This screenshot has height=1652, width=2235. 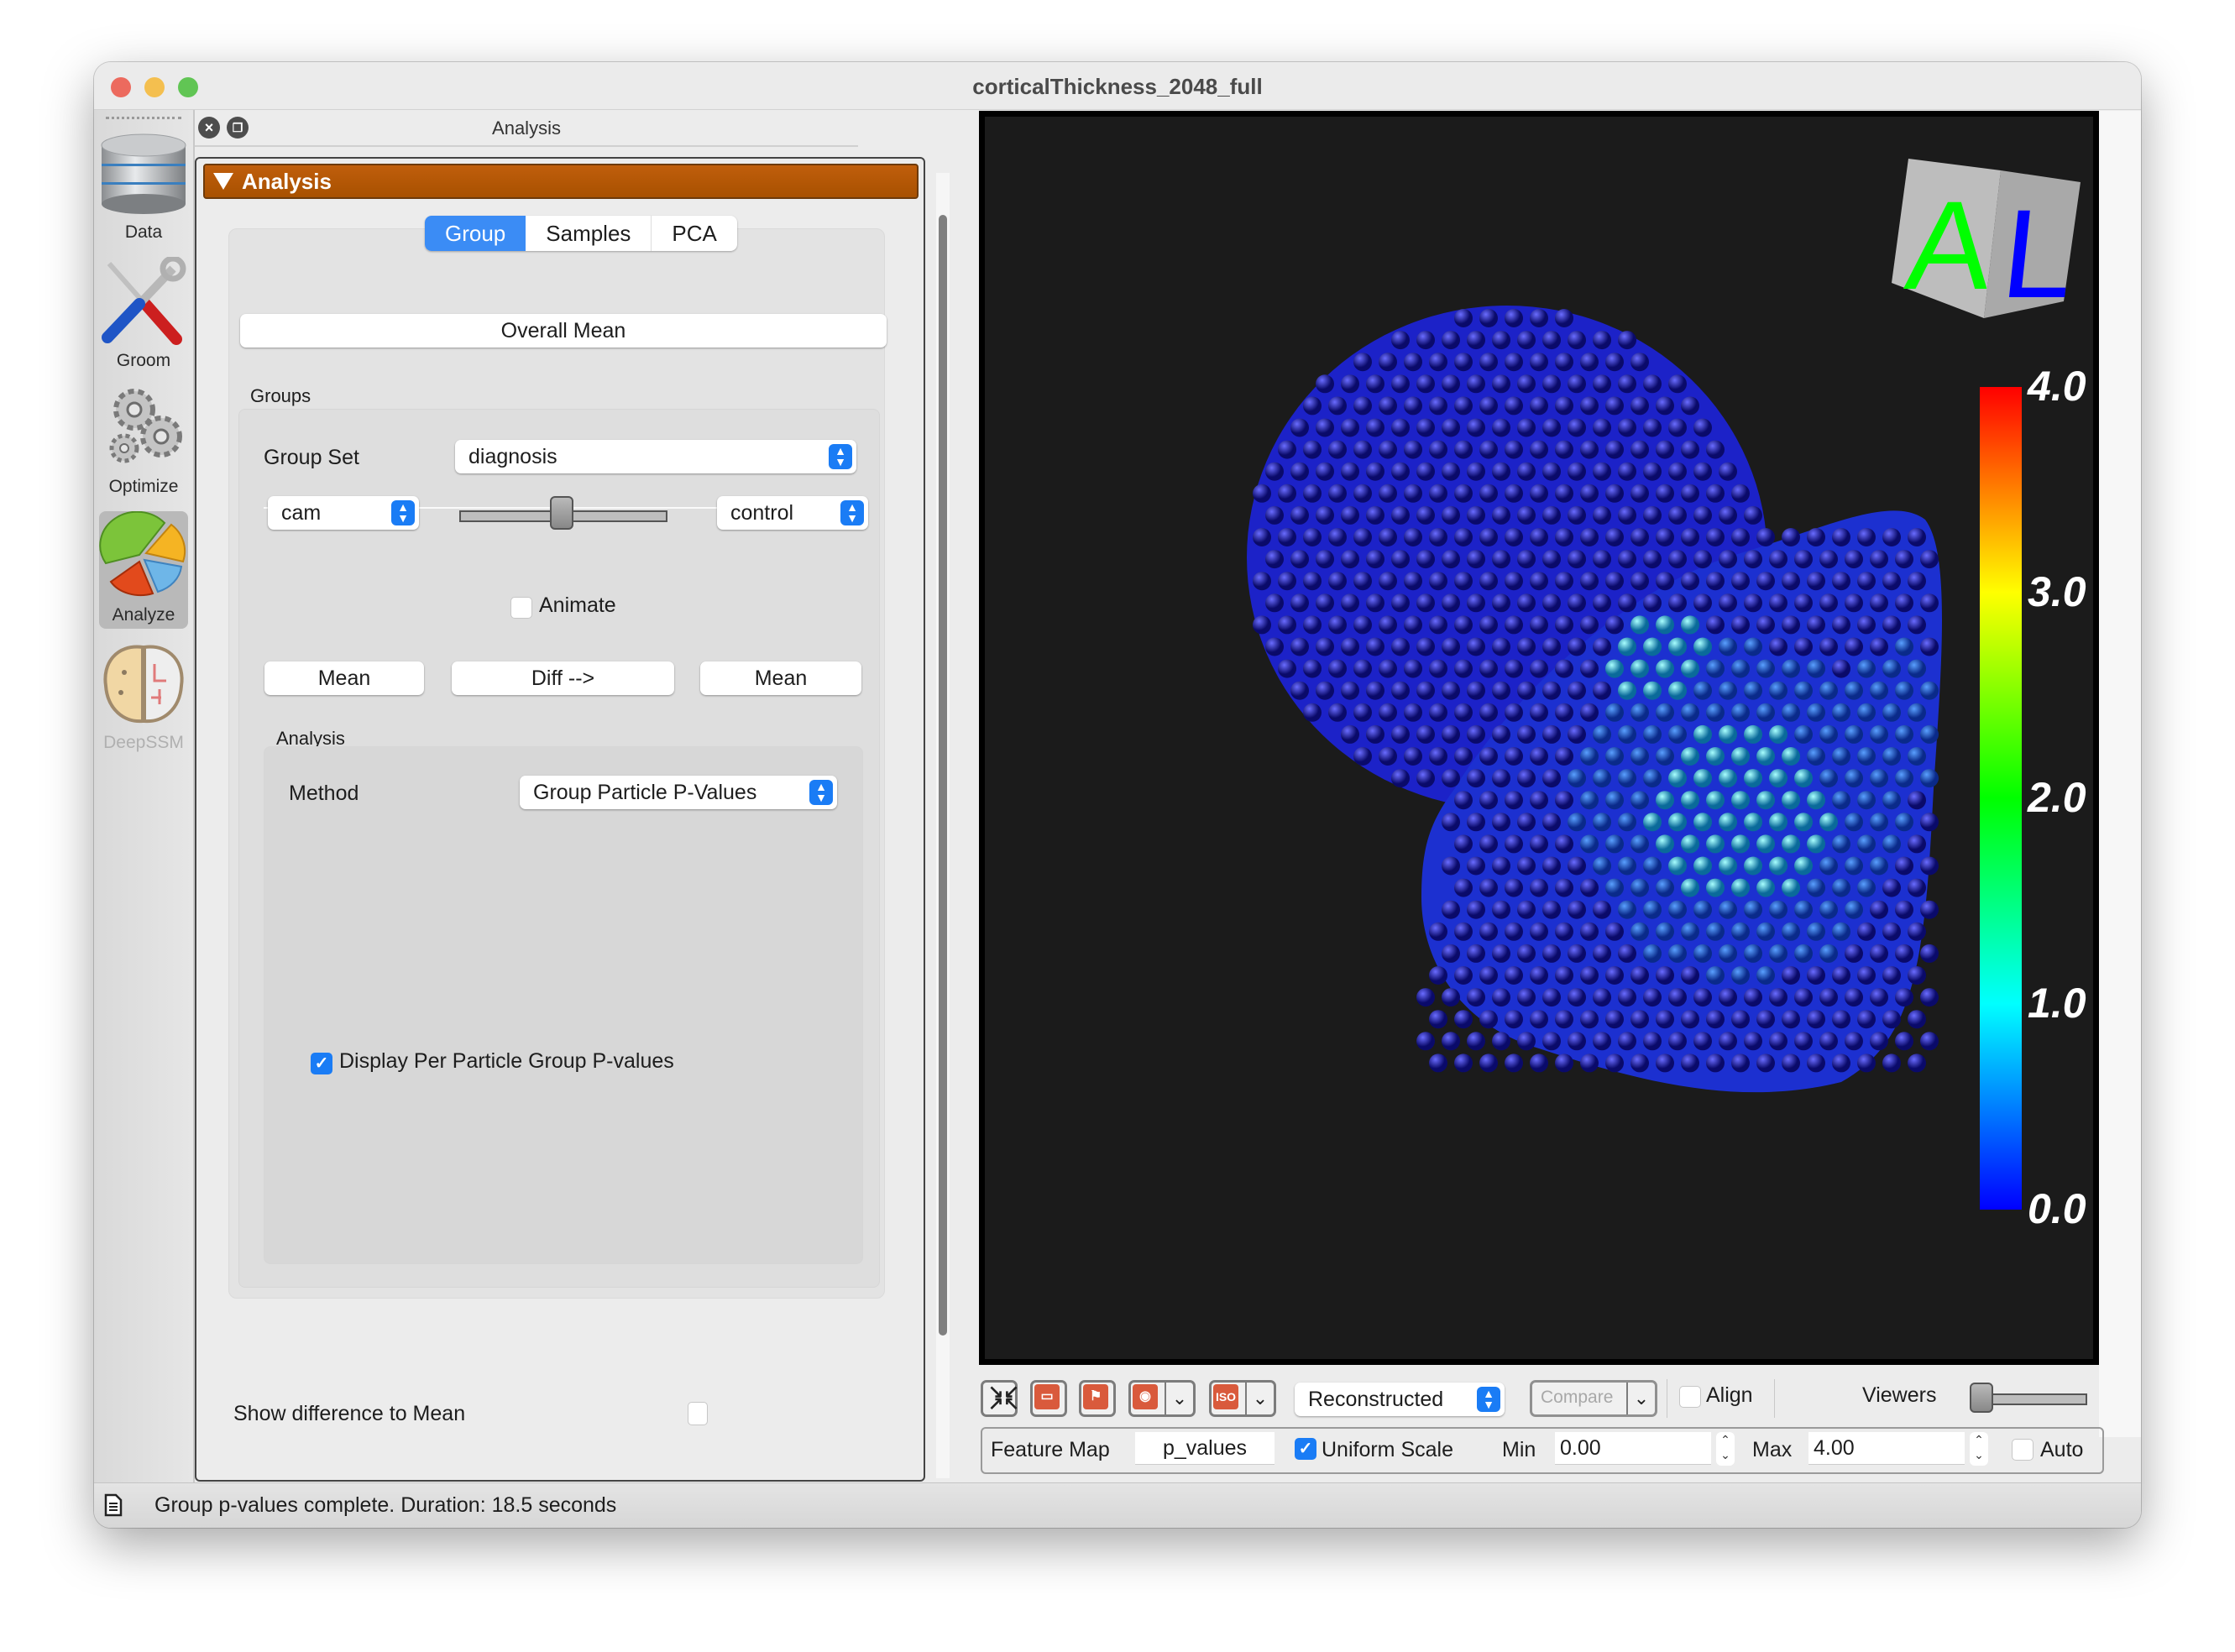 What do you see at coordinates (1690, 1397) in the screenshot?
I see `align-checkbox` at bounding box center [1690, 1397].